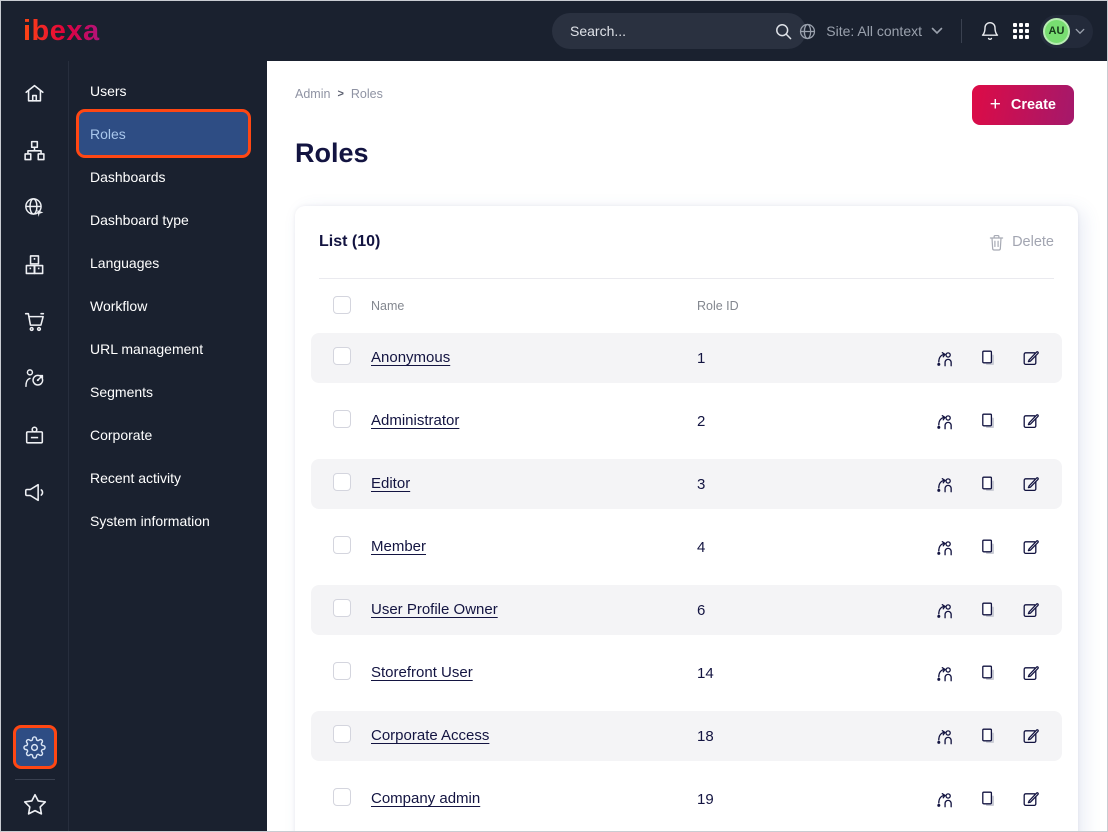 The width and height of the screenshot is (1108, 832). I want to click on sidebar-item-roles: Roles, so click(163, 133).